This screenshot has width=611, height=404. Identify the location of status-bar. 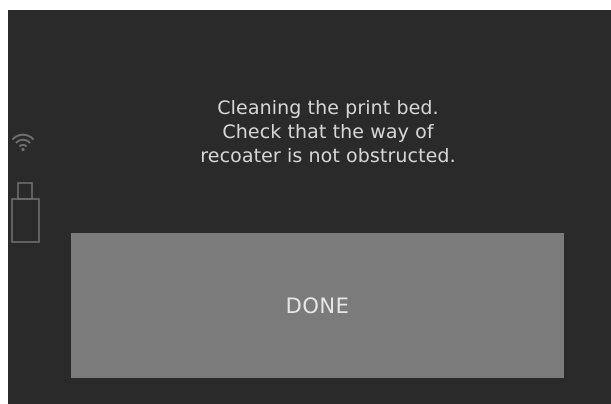
(28, 193).